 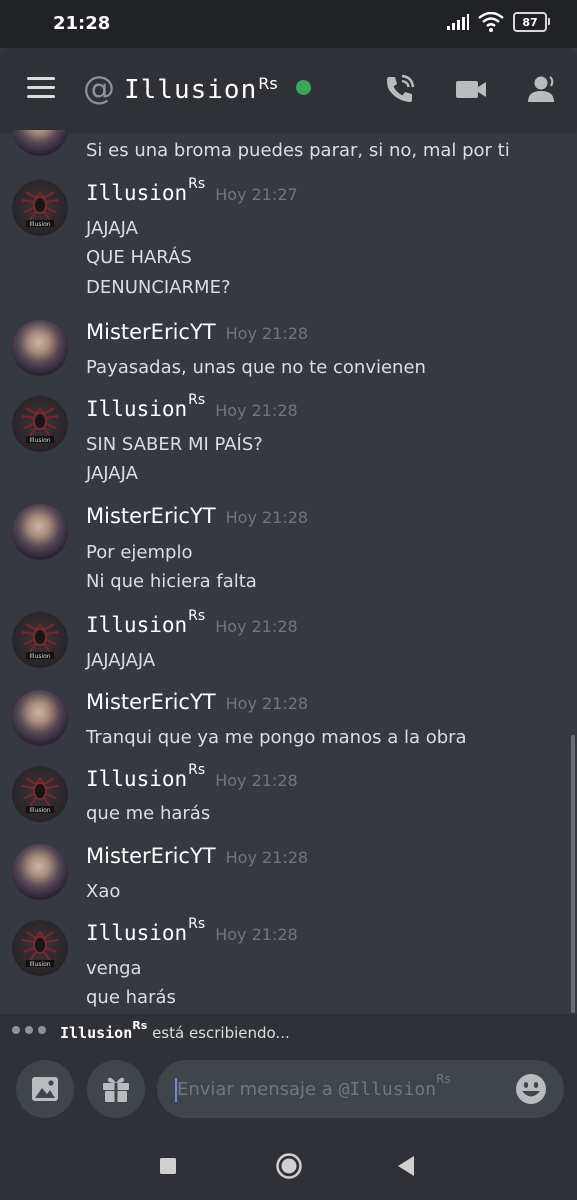 I want to click on image-upload-icon, so click(x=45, y=1089).